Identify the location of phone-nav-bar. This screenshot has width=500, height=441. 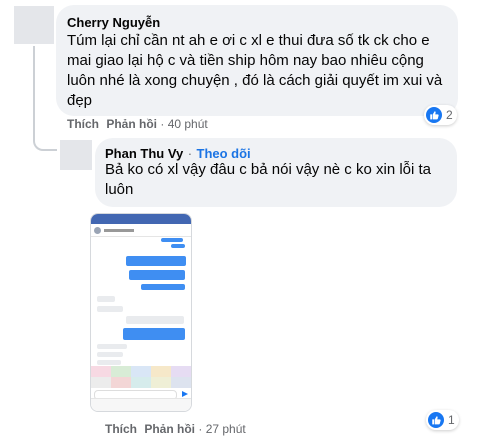
(141, 404).